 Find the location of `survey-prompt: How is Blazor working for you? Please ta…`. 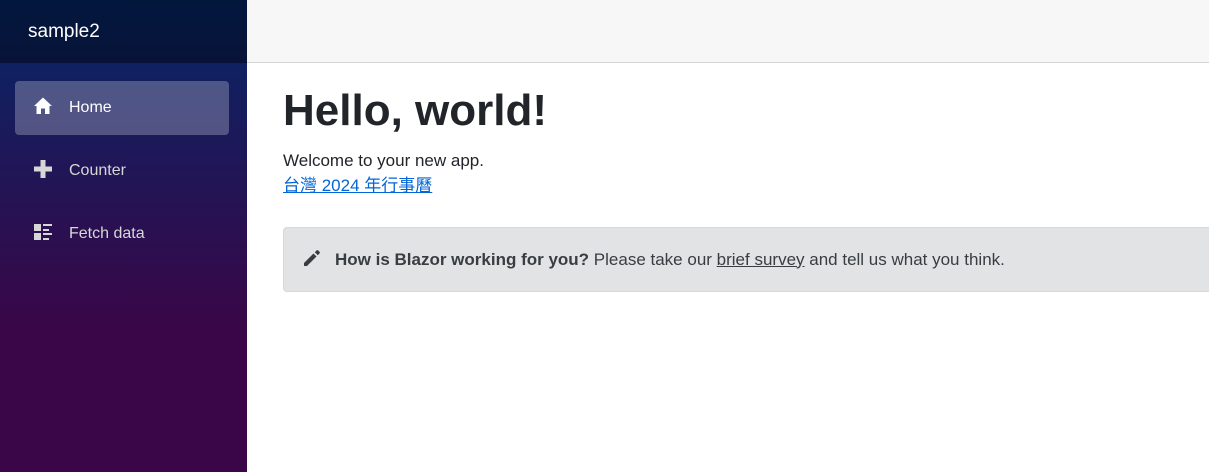

survey-prompt: How is Blazor working for you? Please ta… is located at coordinates (746, 259).